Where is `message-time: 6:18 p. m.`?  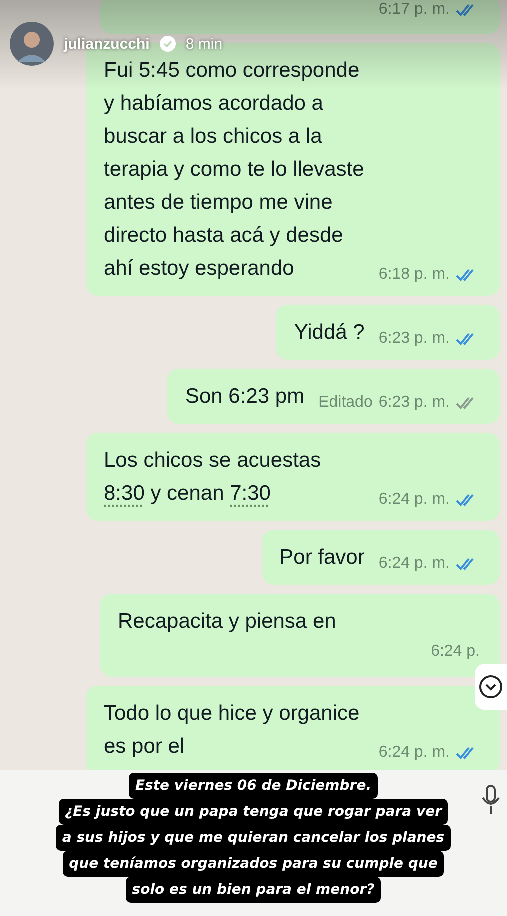
message-time: 6:18 p. m. is located at coordinates (414, 275).